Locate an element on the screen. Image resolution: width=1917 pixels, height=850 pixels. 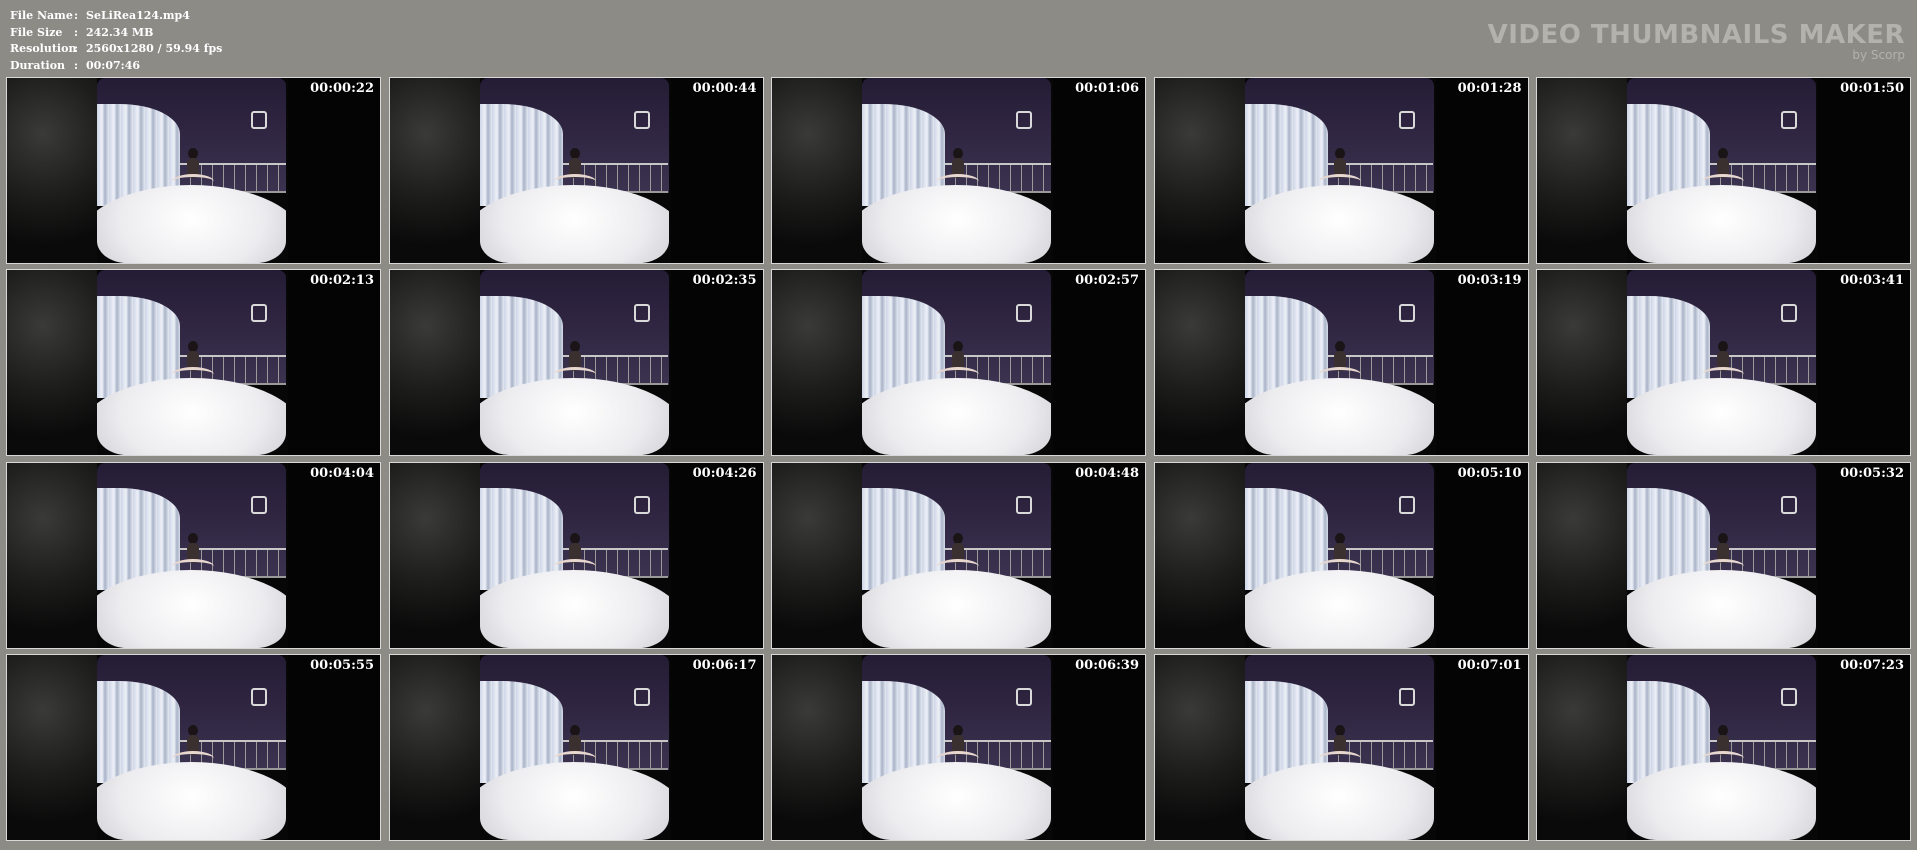
thumbnail: 00:01:50 is located at coordinates (1723, 170).